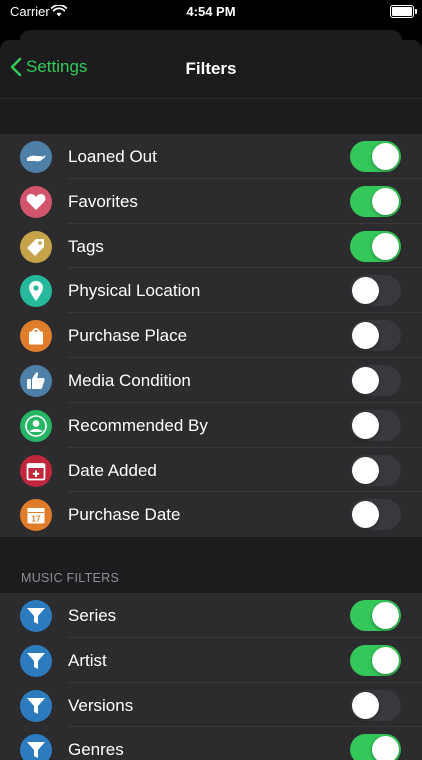 The width and height of the screenshot is (422, 760). Describe the element at coordinates (211, 291) in the screenshot. I see `filter-row: Physical Location` at that location.